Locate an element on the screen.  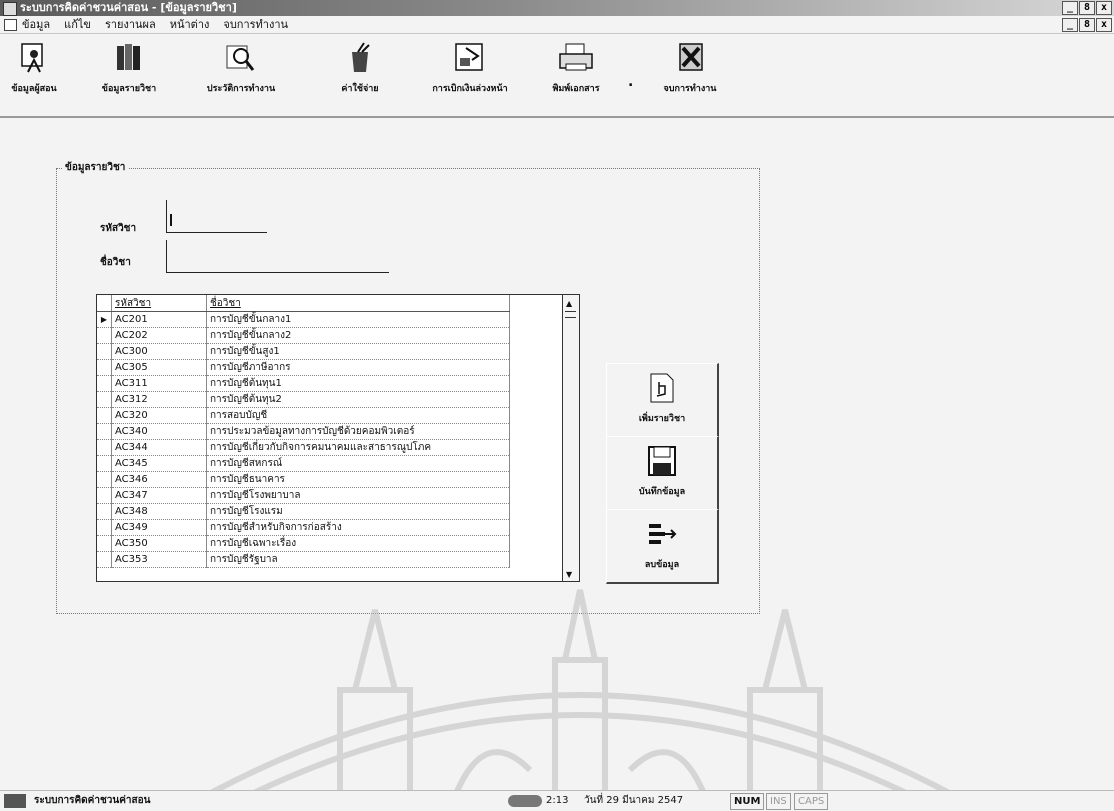
cell-course-name: การบัญชีโรงพยาบาล is located at coordinates (358, 495).